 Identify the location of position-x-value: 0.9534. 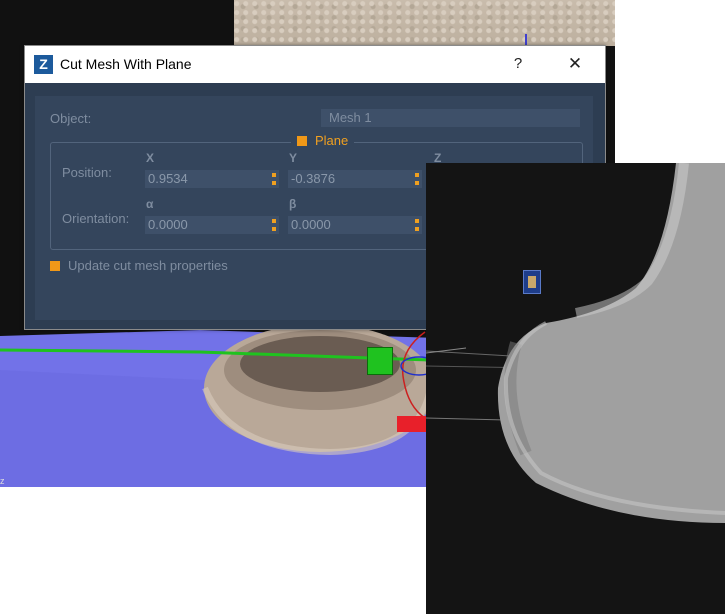
(168, 178).